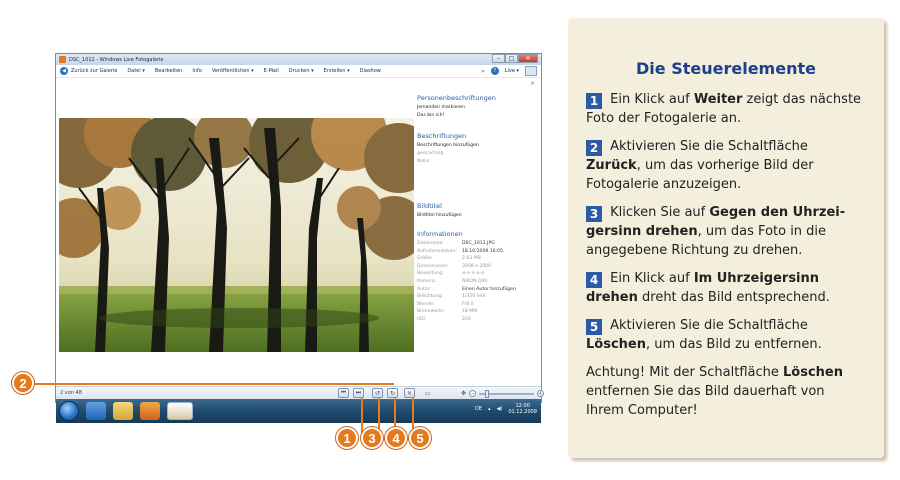  Describe the element at coordinates (343, 393) in the screenshot. I see `previous-button: ⏮` at that location.